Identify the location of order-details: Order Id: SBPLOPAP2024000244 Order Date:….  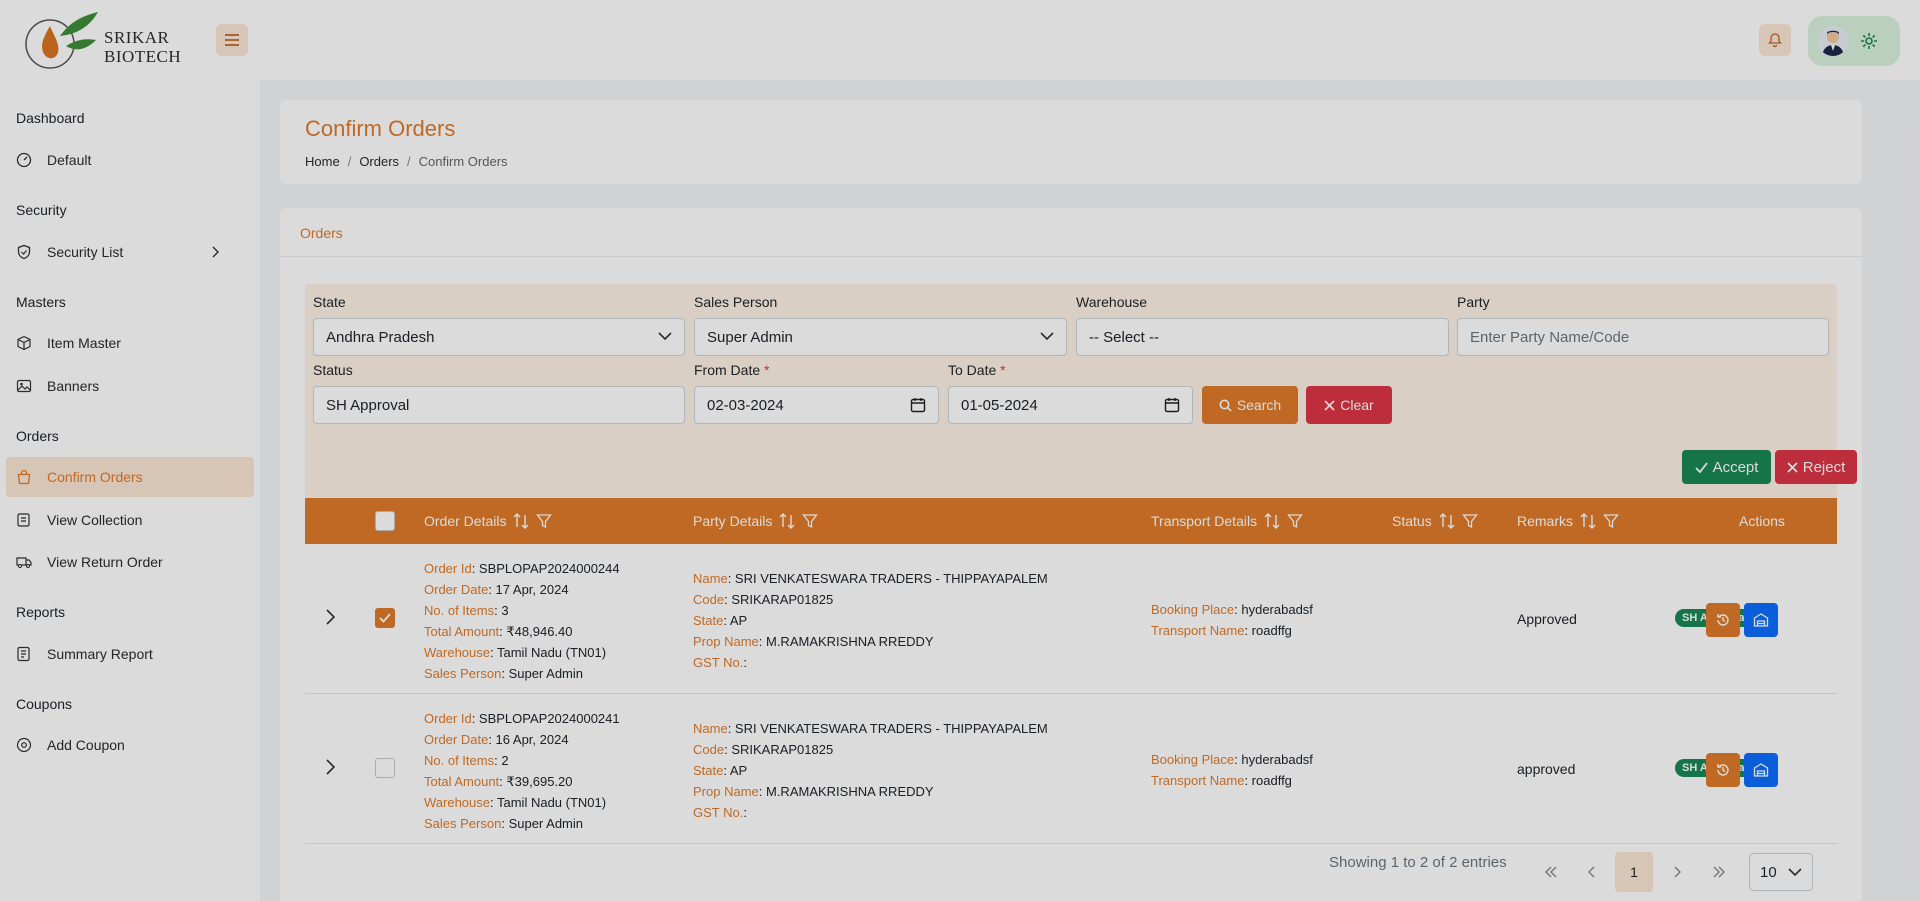
(522, 621).